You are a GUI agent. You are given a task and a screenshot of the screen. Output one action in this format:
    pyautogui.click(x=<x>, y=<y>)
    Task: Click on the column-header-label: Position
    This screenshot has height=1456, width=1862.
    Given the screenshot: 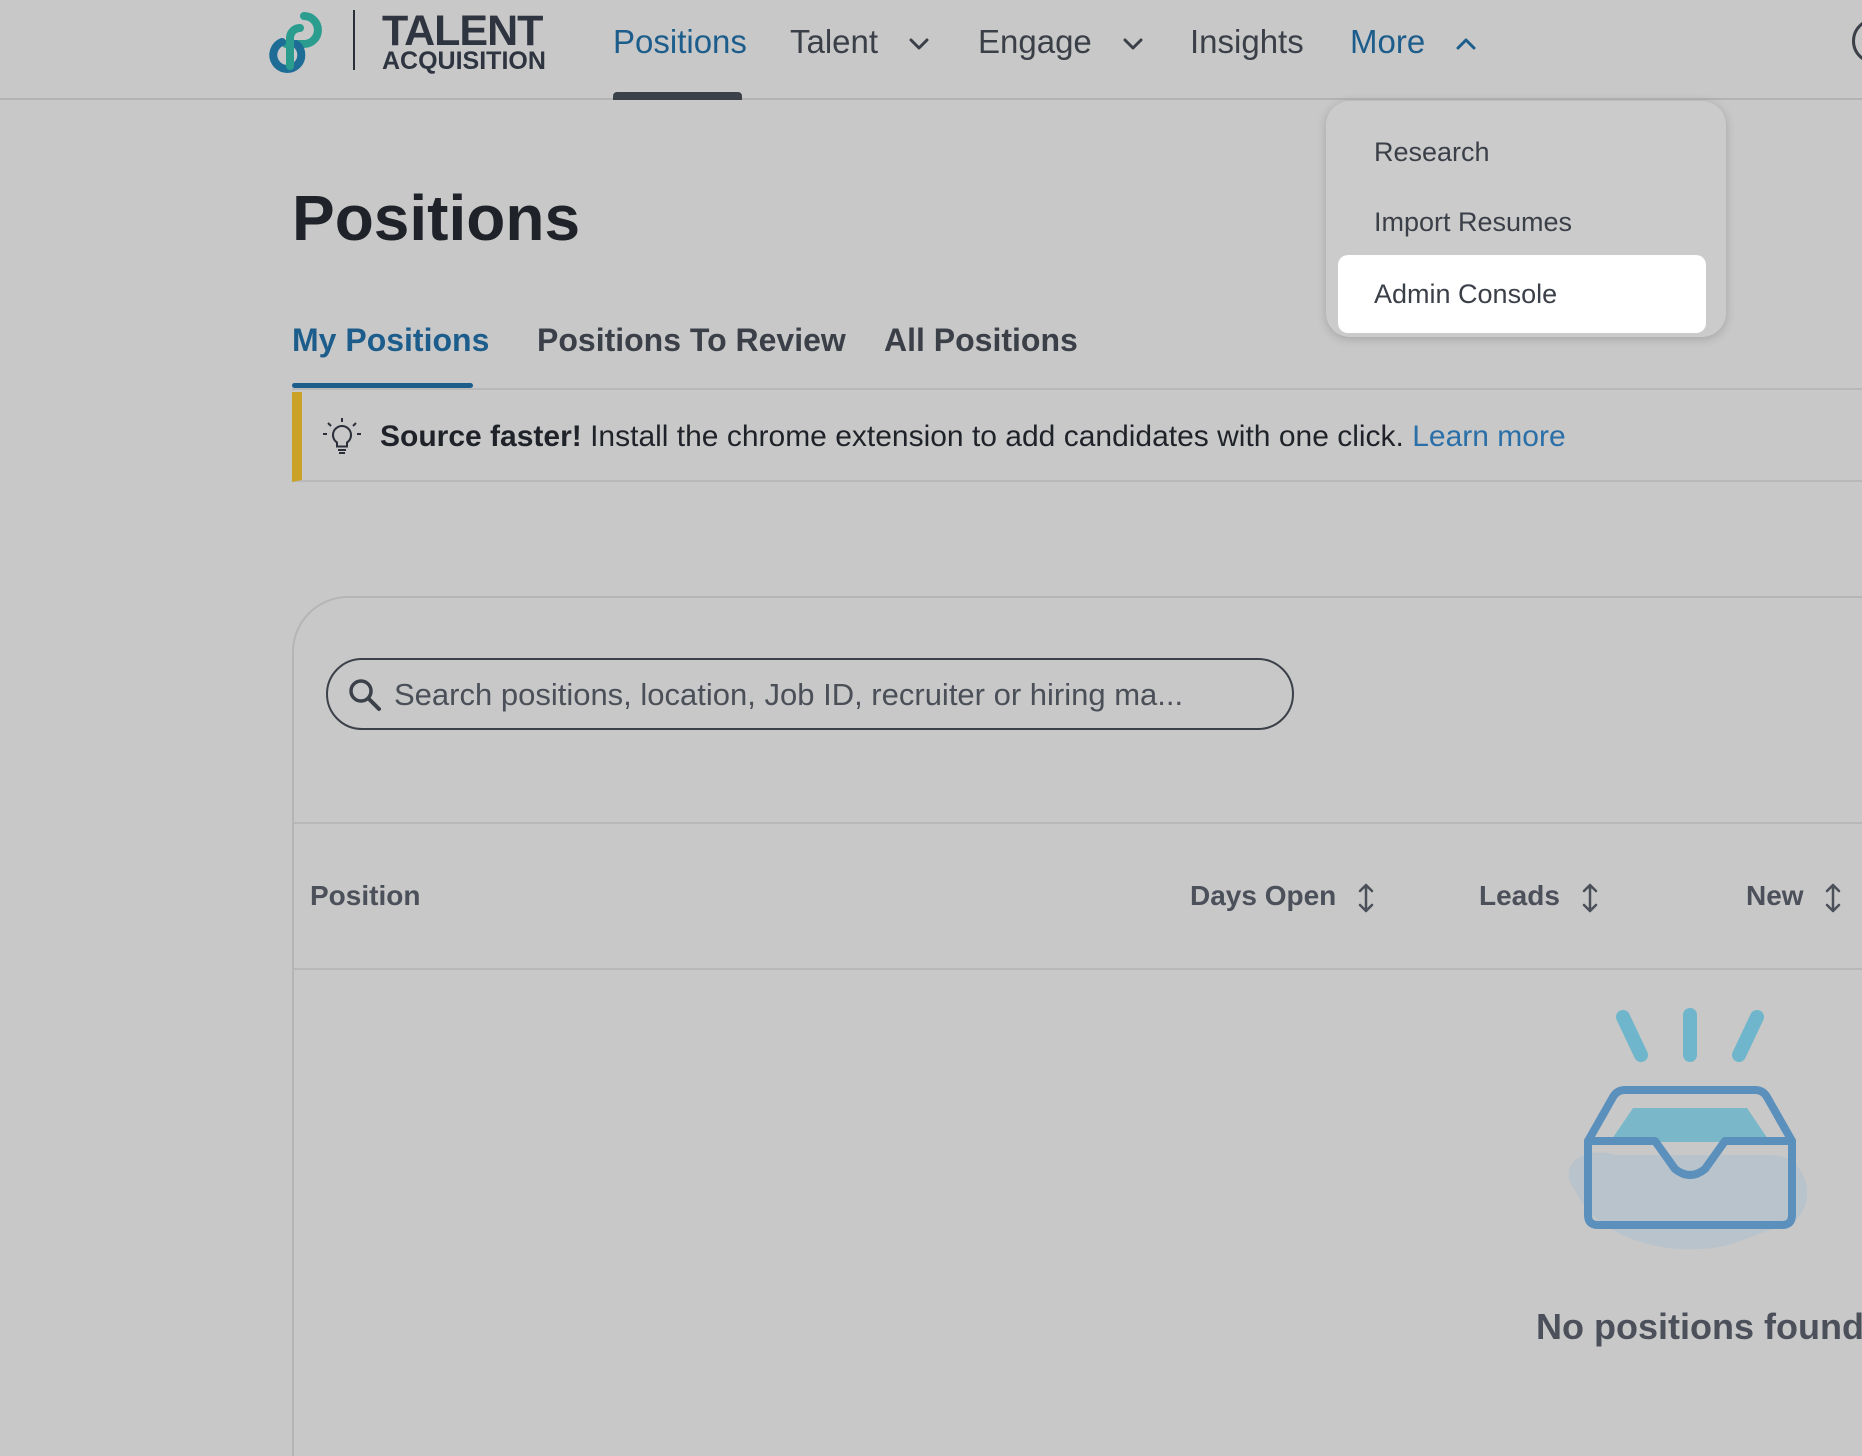 What is the action you would take?
    pyautogui.click(x=365, y=895)
    